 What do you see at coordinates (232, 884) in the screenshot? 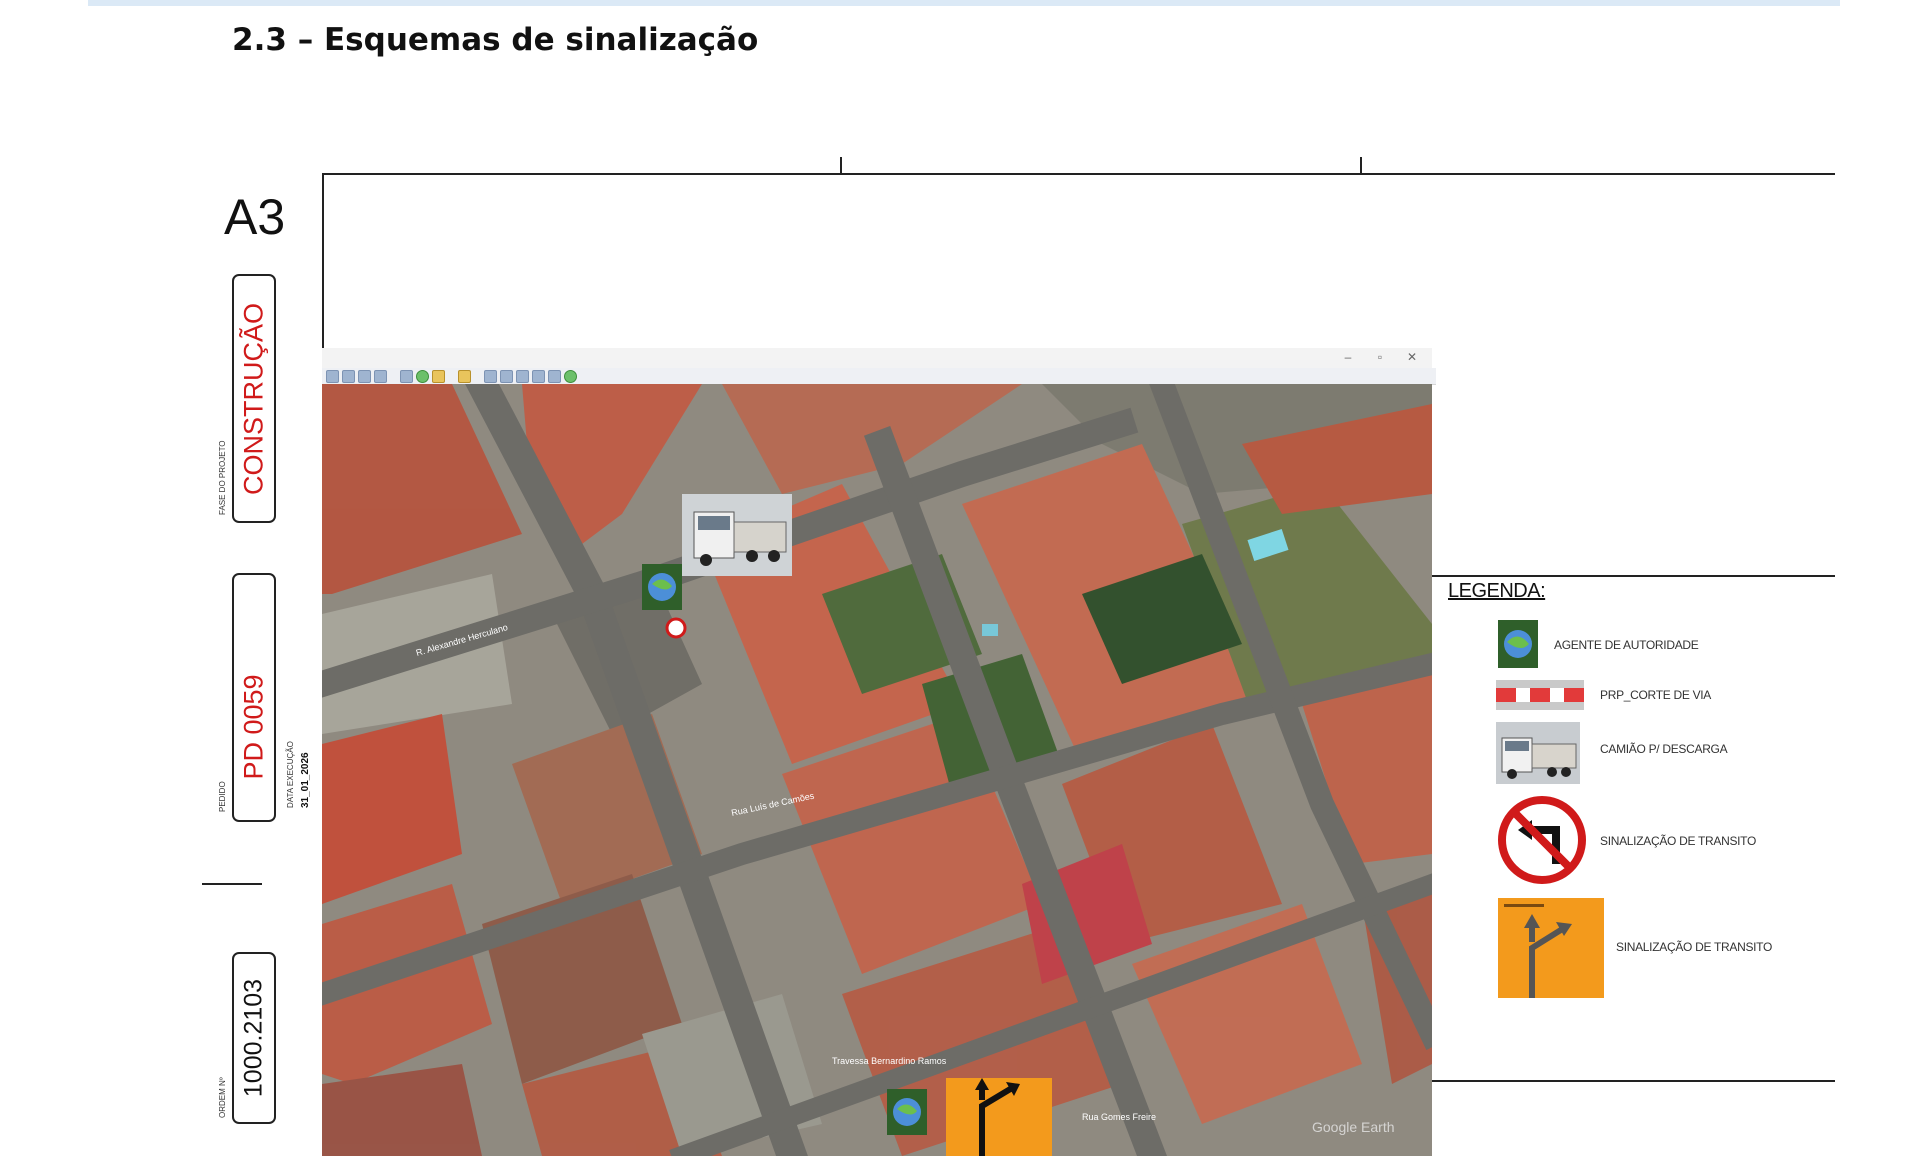
I see `title-block-divider` at bounding box center [232, 884].